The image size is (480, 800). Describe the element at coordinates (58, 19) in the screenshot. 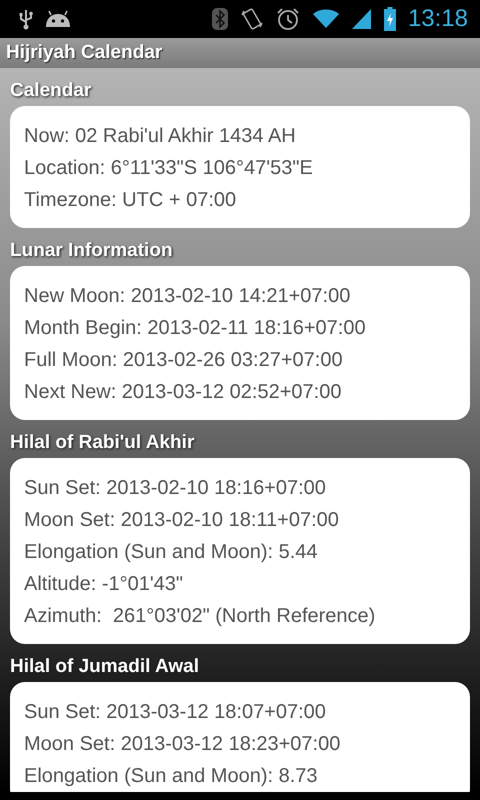

I see `robot-icon` at that location.